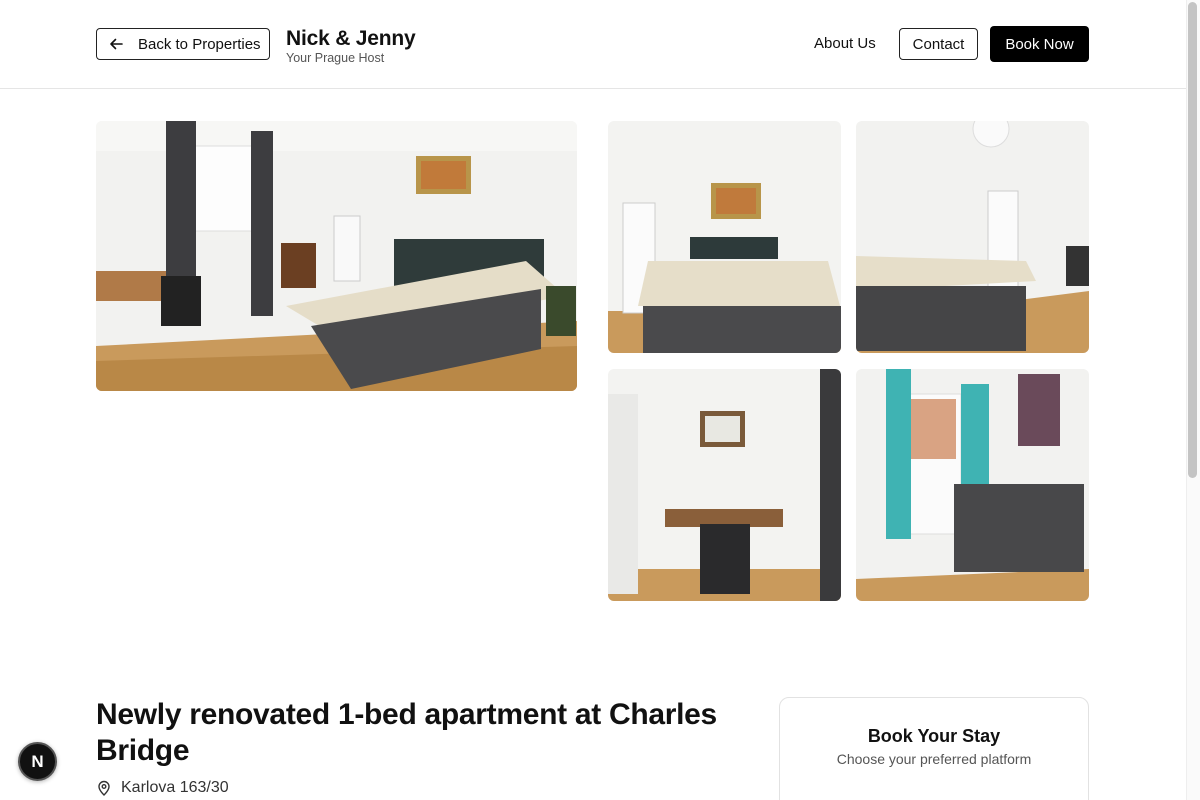 This screenshot has width=1200, height=800. What do you see at coordinates (37, 761) in the screenshot?
I see `n-badge-button: N` at bounding box center [37, 761].